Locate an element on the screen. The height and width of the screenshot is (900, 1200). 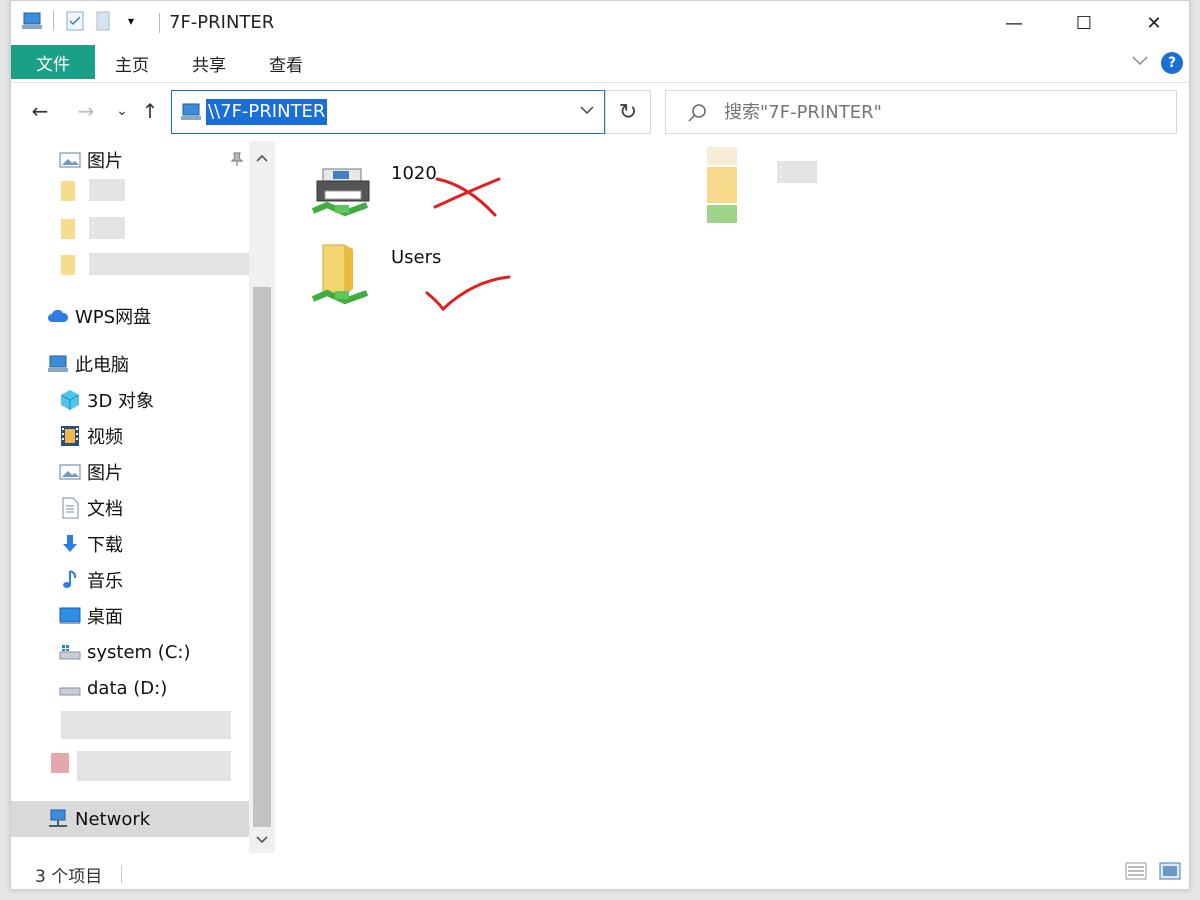
video-icon is located at coordinates (70, 436).